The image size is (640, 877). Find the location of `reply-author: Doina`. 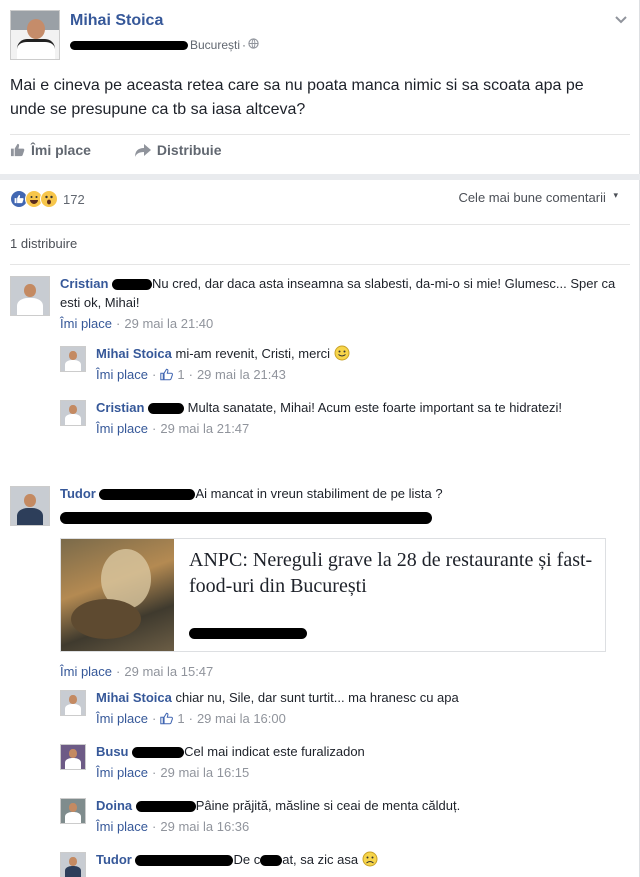

reply-author: Doina is located at coordinates (114, 805).